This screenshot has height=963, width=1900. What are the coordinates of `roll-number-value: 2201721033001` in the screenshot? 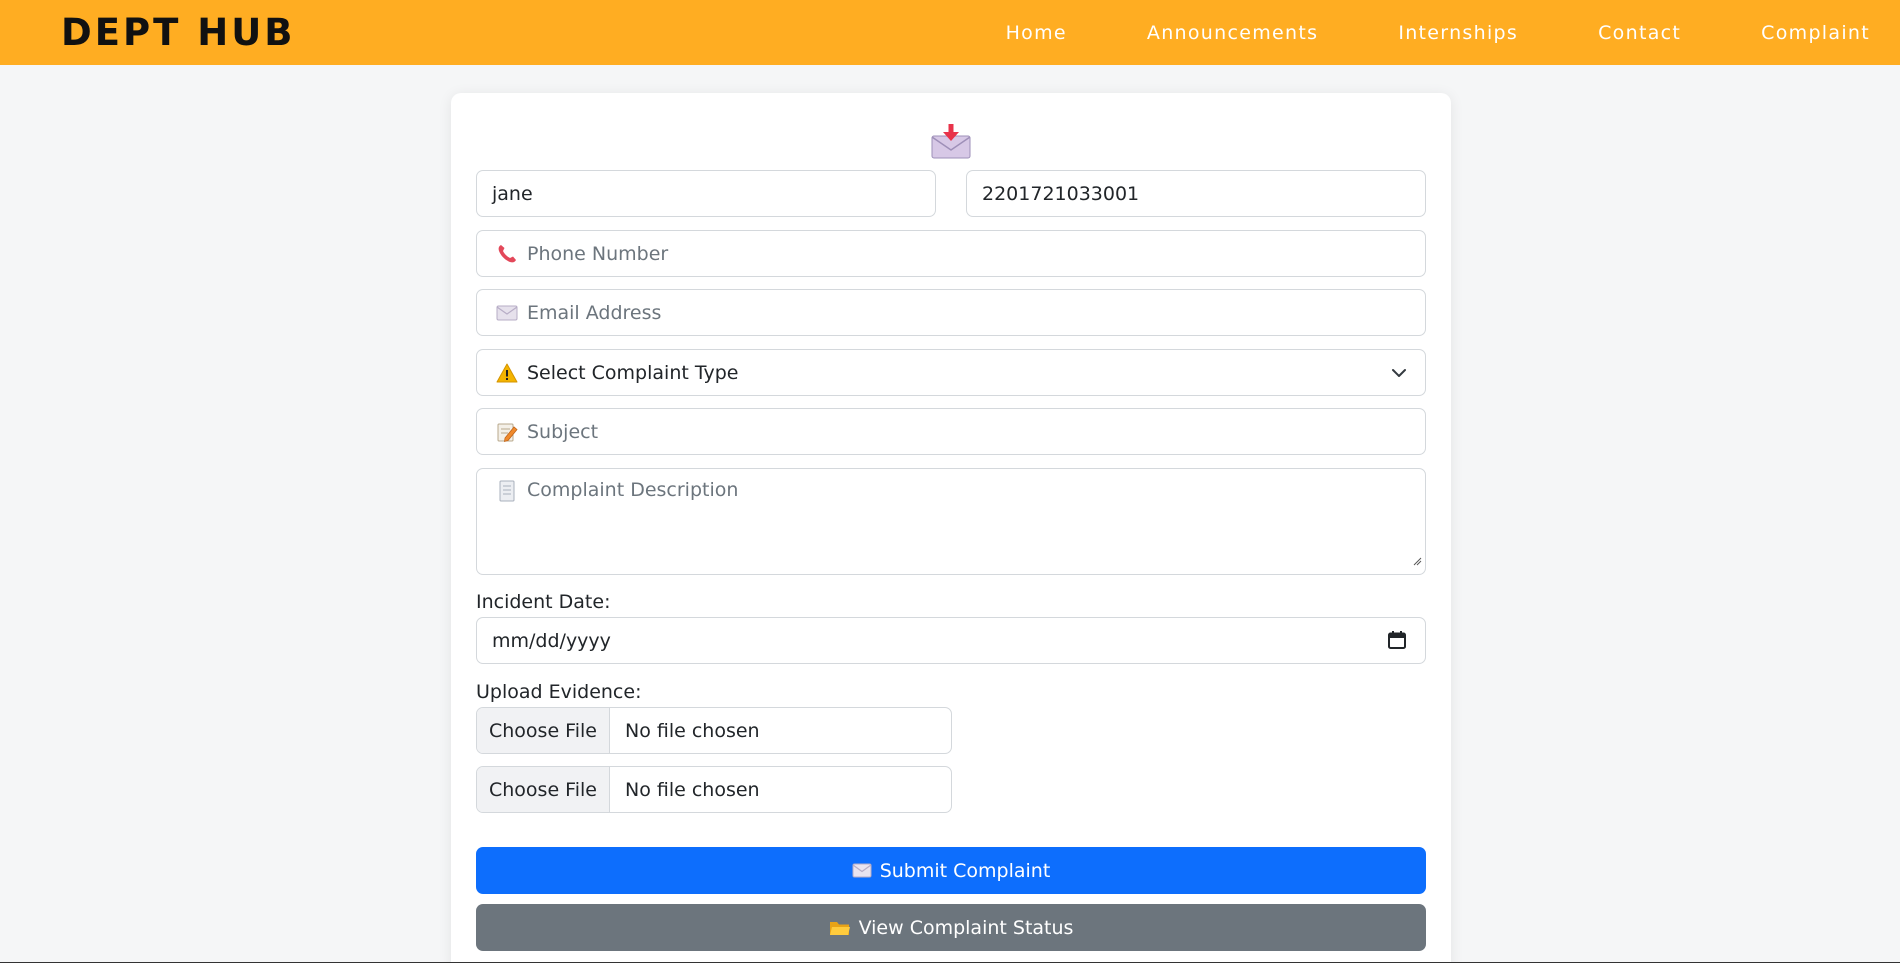 It's located at (1061, 193).